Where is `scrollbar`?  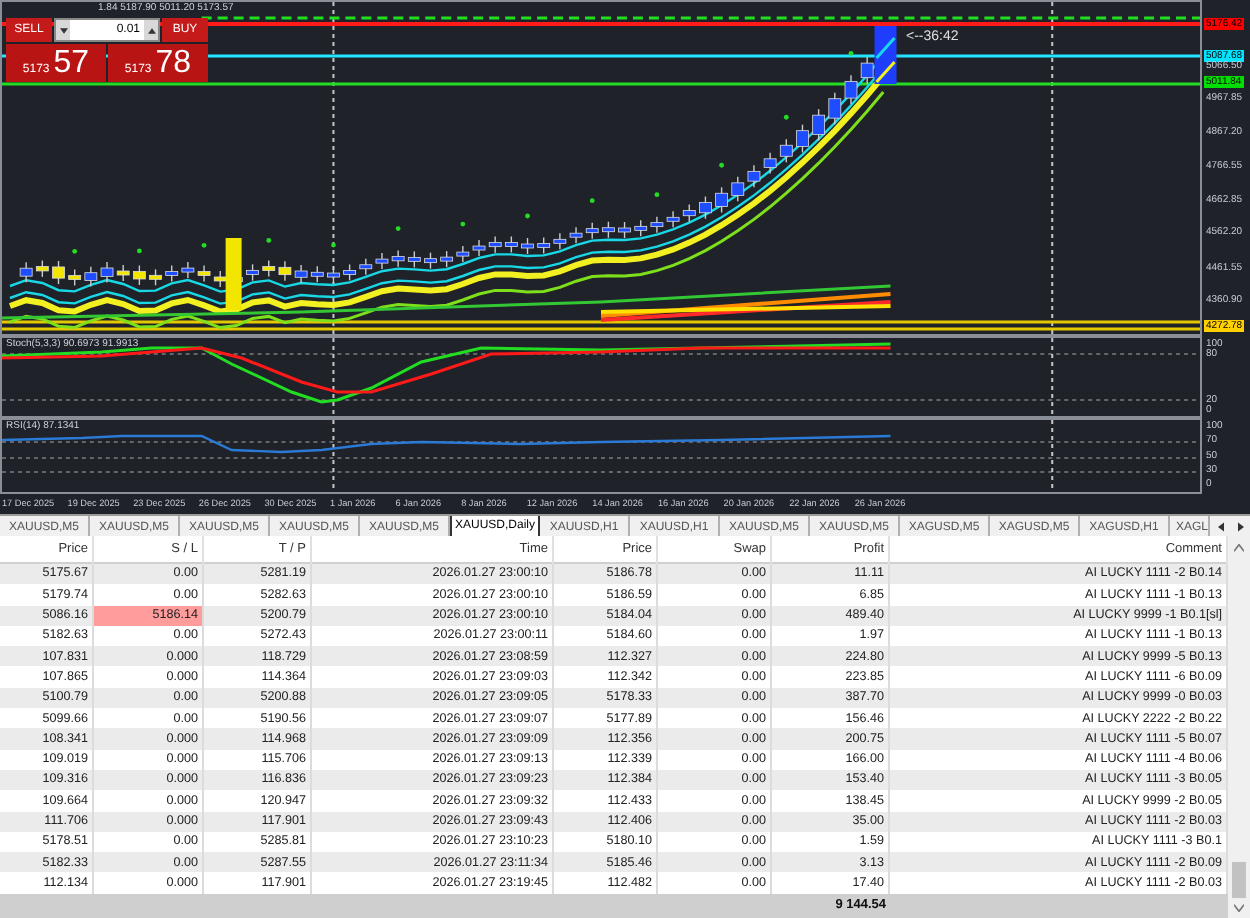 scrollbar is located at coordinates (1239, 727).